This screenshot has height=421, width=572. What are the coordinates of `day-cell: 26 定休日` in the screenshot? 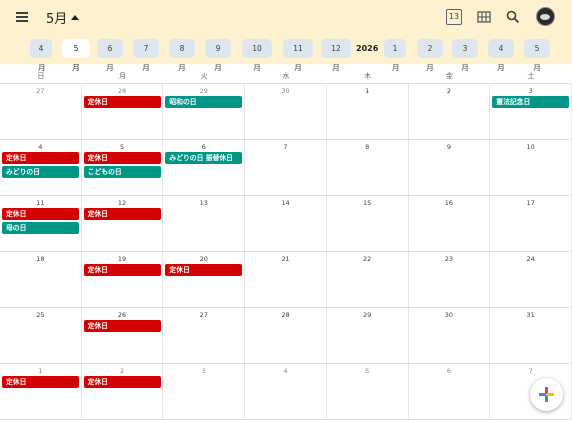 It's located at (123, 335).